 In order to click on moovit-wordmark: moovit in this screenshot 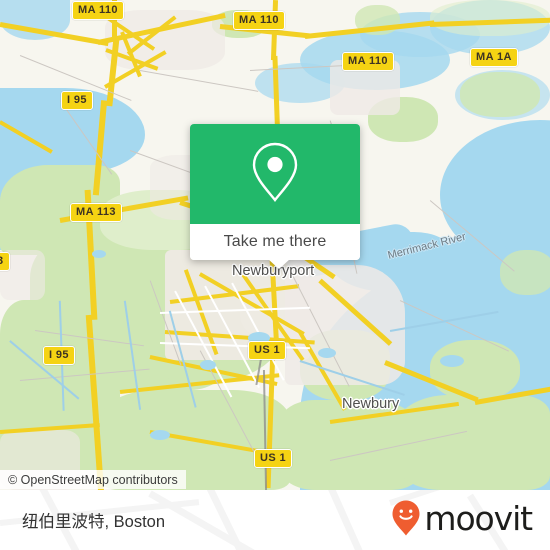, I will do `click(478, 518)`.